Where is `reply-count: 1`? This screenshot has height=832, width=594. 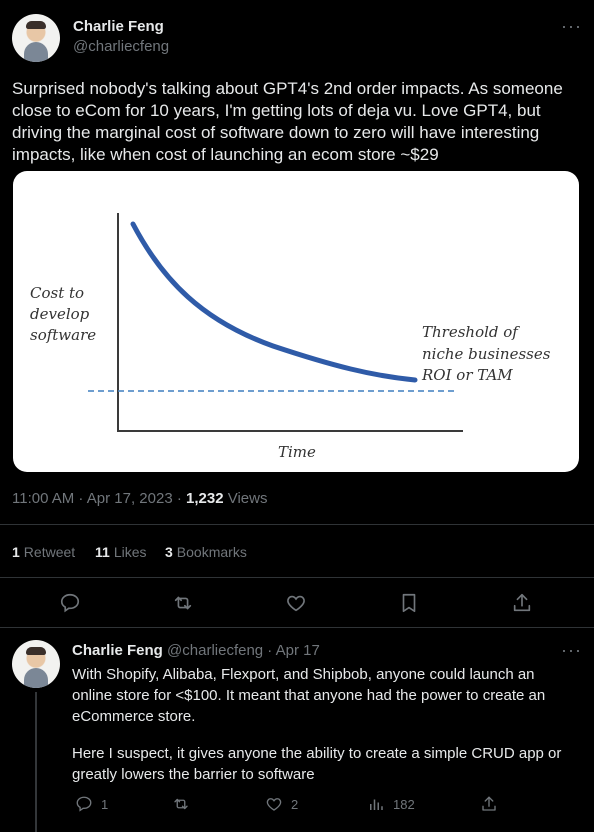
reply-count: 1 is located at coordinates (105, 804).